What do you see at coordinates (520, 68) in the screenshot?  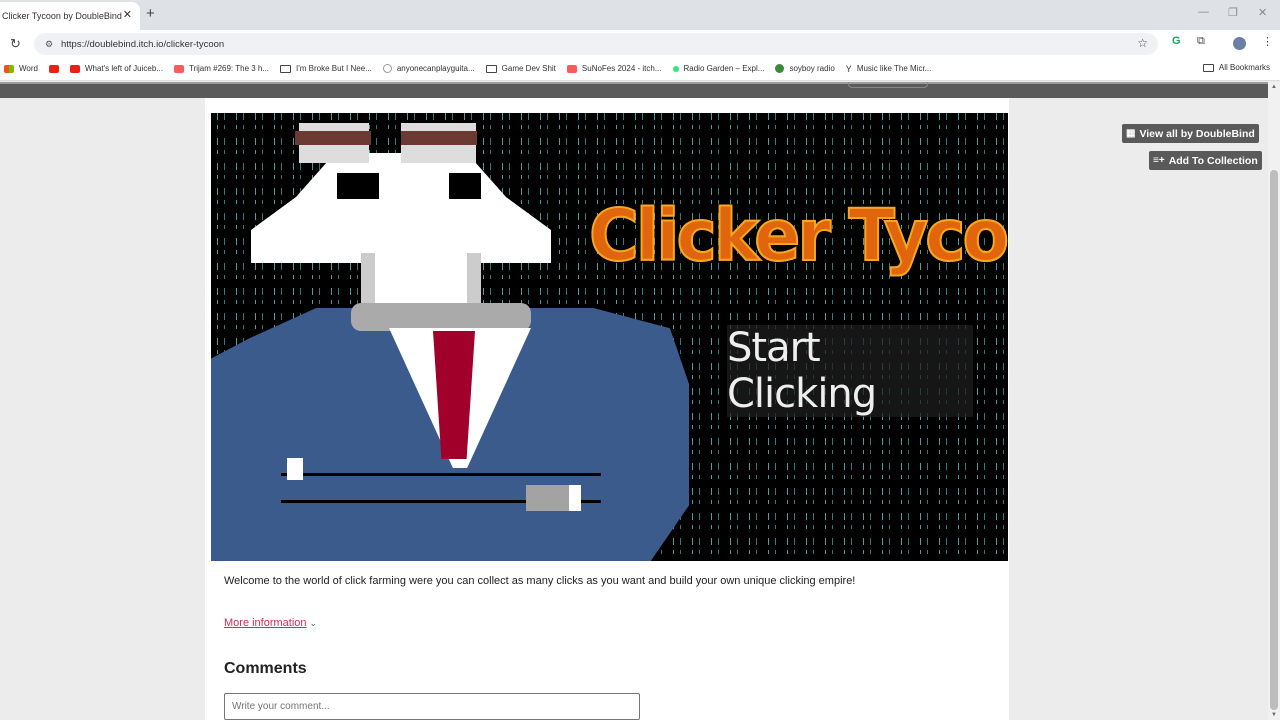 I see `bookmark-item: Game Dev Shit` at bounding box center [520, 68].